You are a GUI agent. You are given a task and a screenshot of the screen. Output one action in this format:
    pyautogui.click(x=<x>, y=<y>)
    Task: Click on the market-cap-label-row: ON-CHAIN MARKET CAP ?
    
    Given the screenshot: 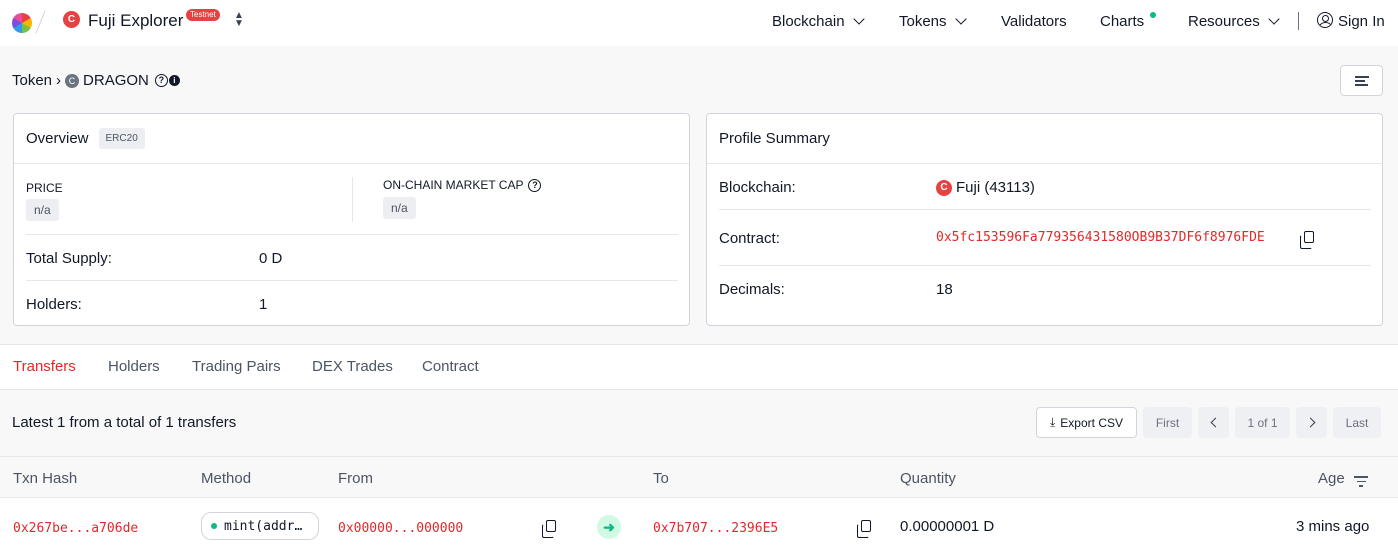 What is the action you would take?
    pyautogui.click(x=462, y=185)
    